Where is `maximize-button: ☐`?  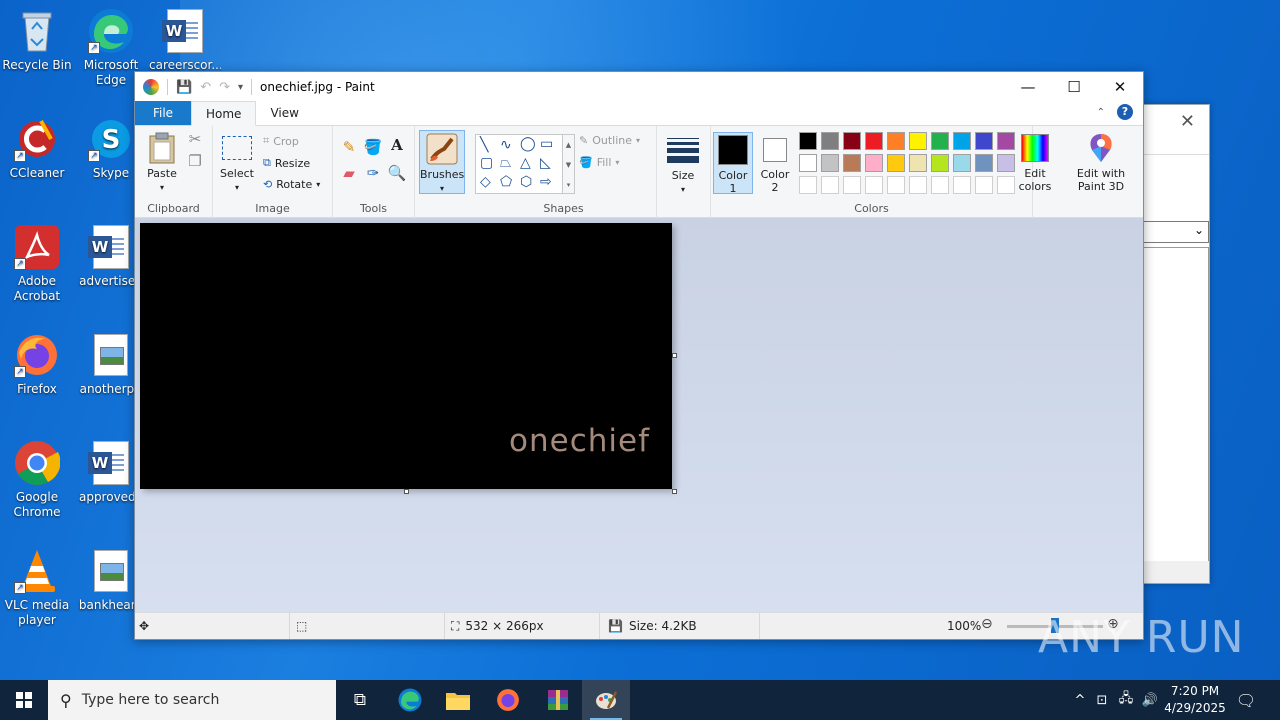 maximize-button: ☐ is located at coordinates (1074, 87).